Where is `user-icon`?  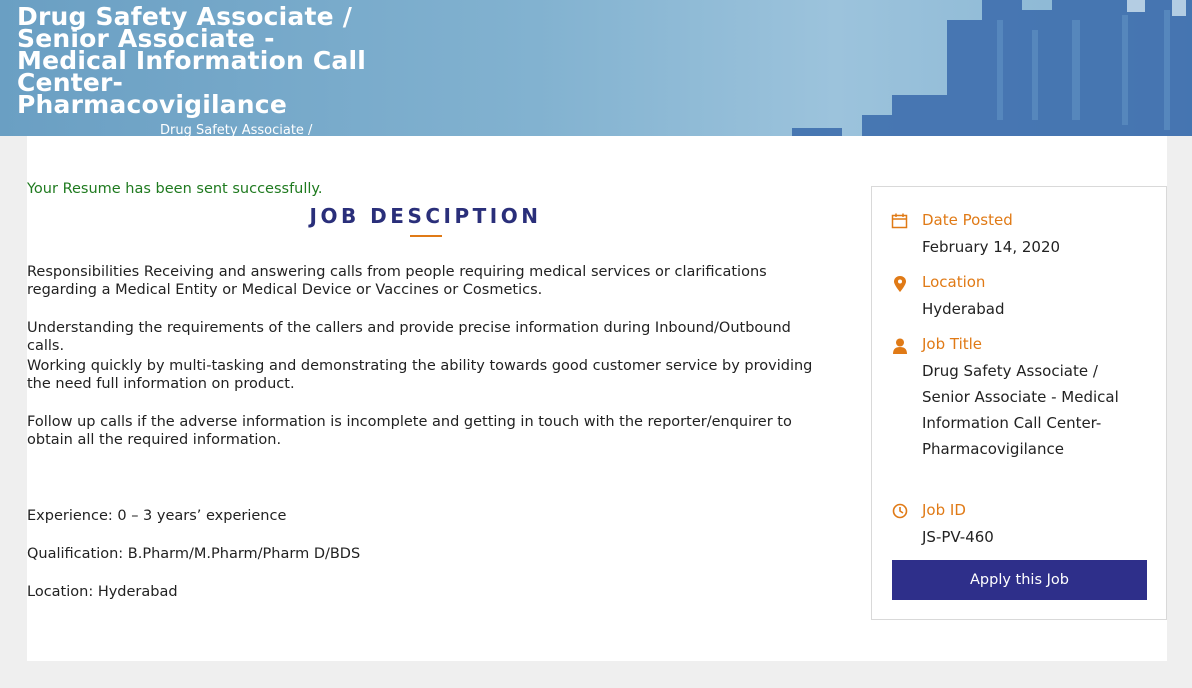 user-icon is located at coordinates (900, 346).